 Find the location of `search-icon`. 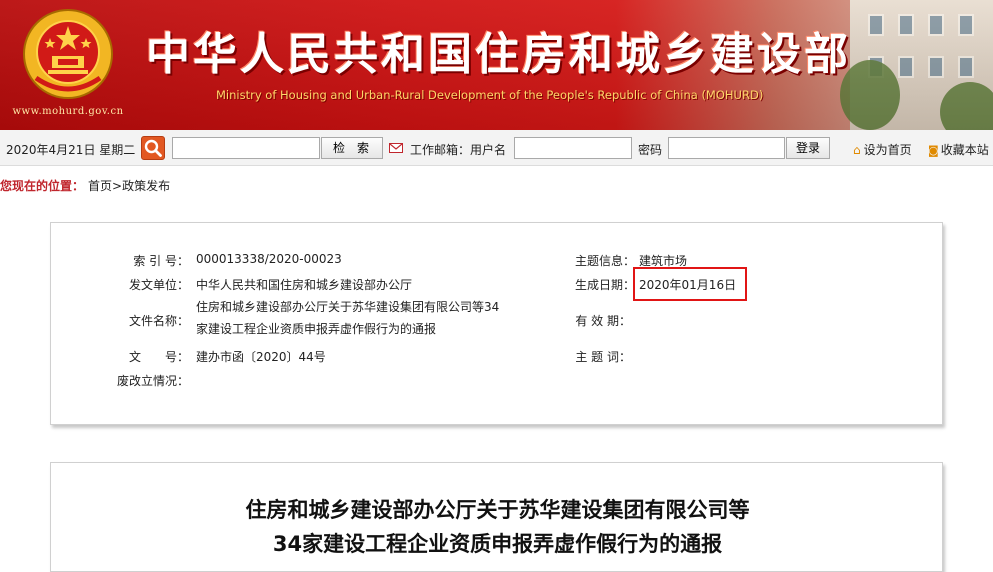

search-icon is located at coordinates (153, 148).